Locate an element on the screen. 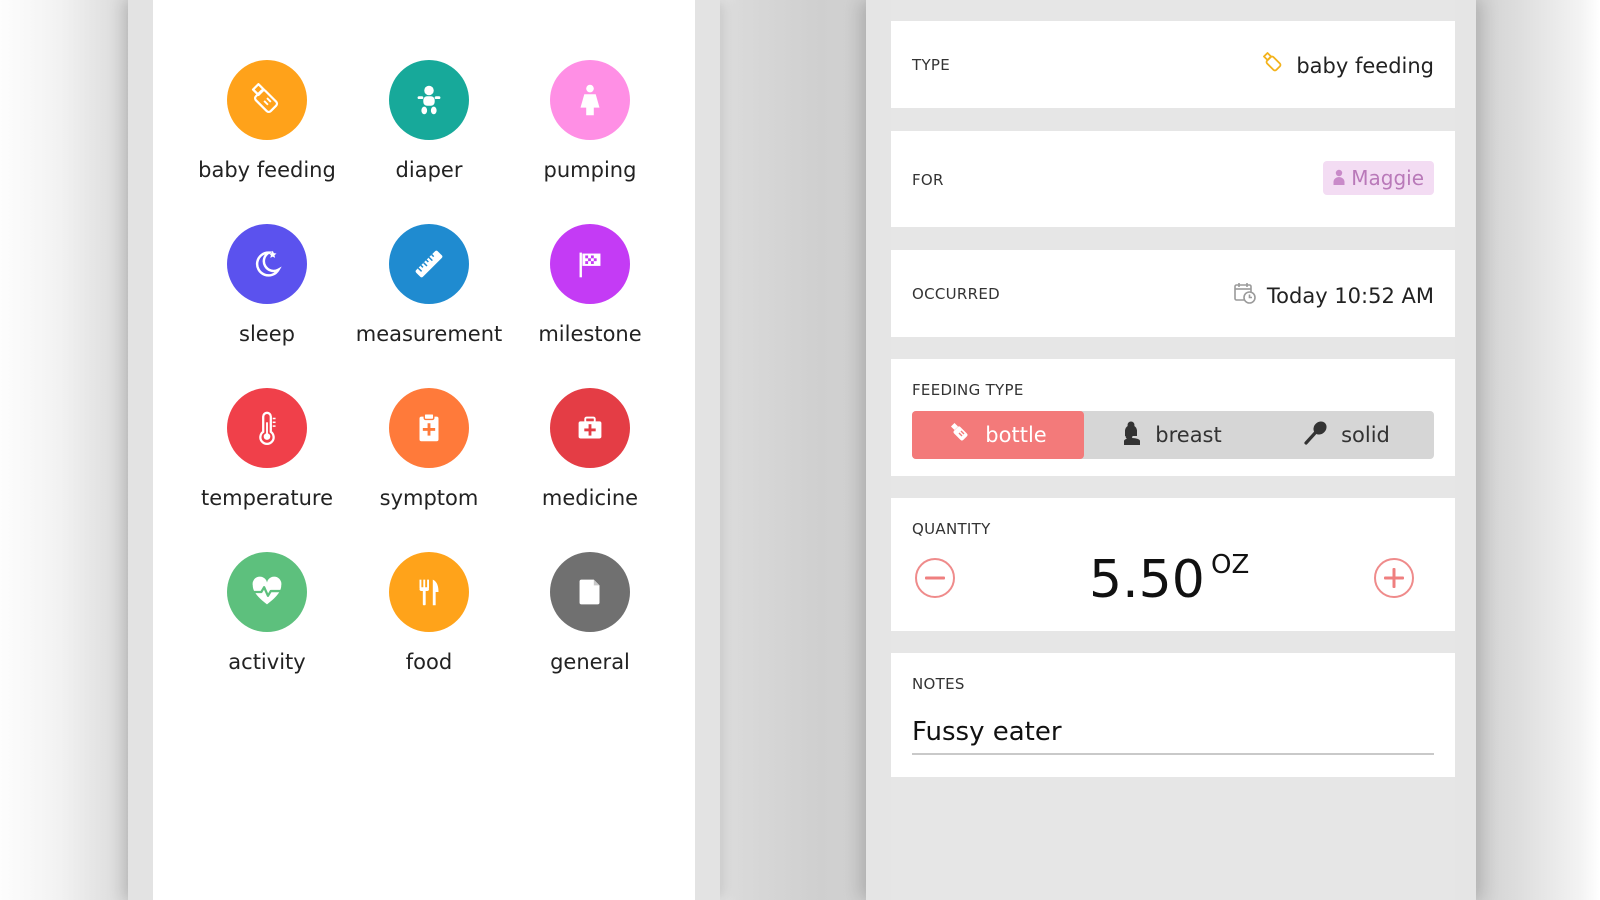 The height and width of the screenshot is (900, 1600). feeding-type-label: FEEDING TYPE is located at coordinates (968, 390).